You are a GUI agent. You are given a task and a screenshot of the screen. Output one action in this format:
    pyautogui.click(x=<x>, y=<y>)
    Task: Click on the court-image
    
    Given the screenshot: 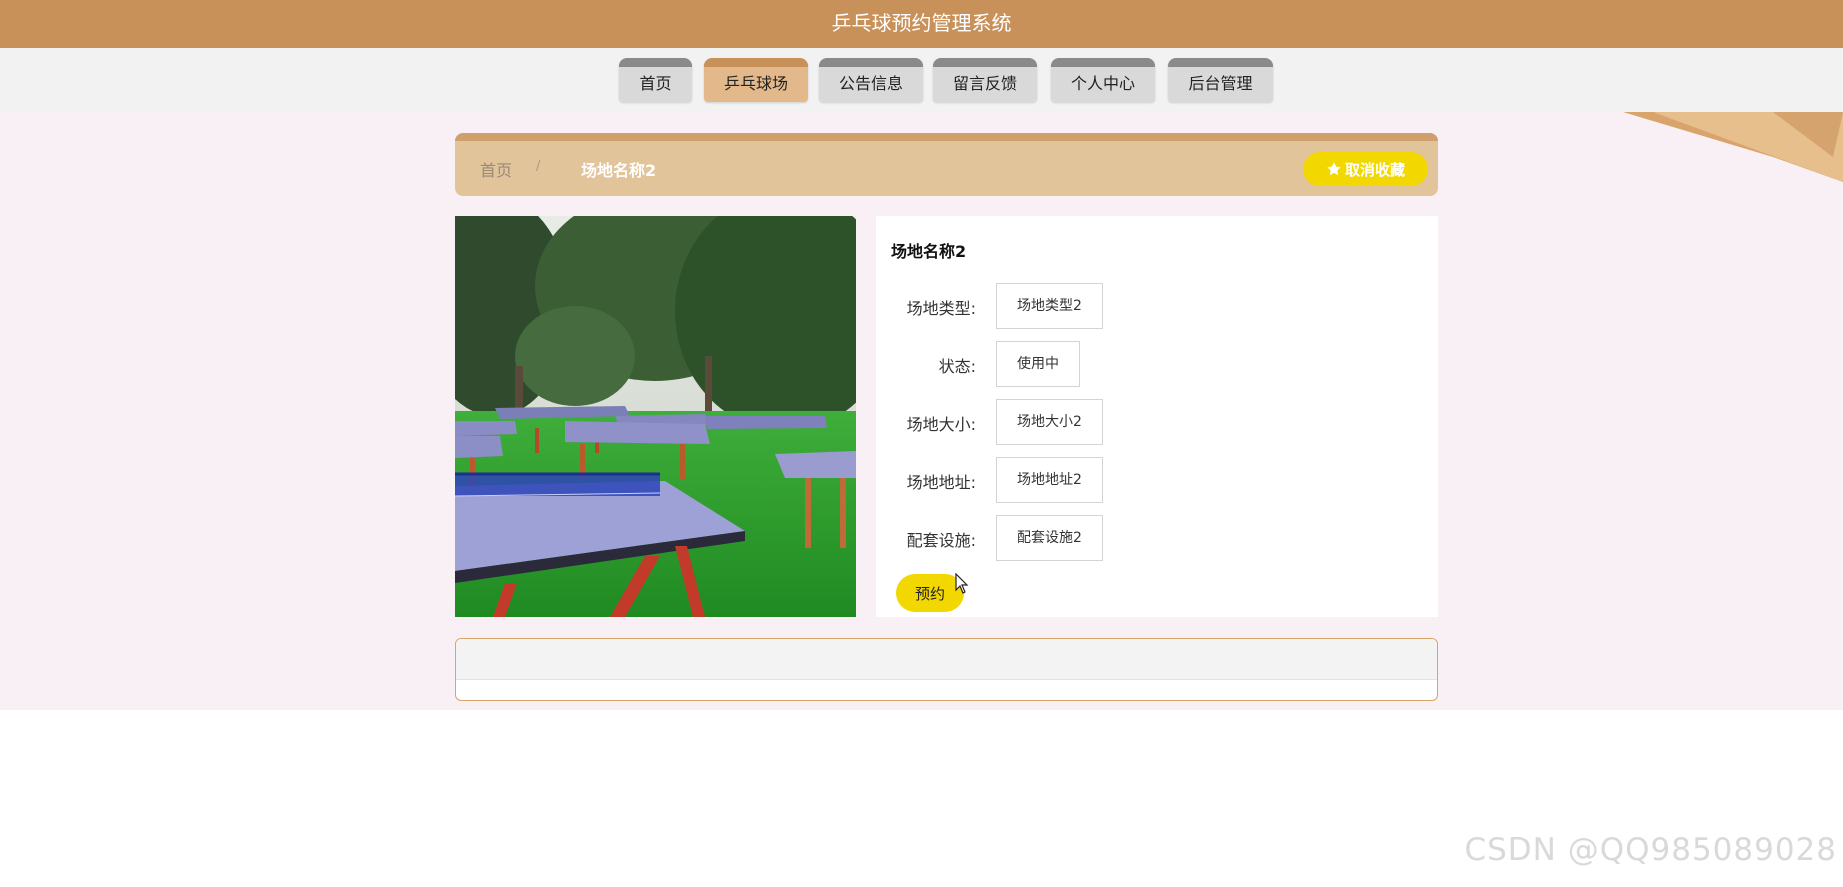 What is the action you would take?
    pyautogui.click(x=655, y=416)
    